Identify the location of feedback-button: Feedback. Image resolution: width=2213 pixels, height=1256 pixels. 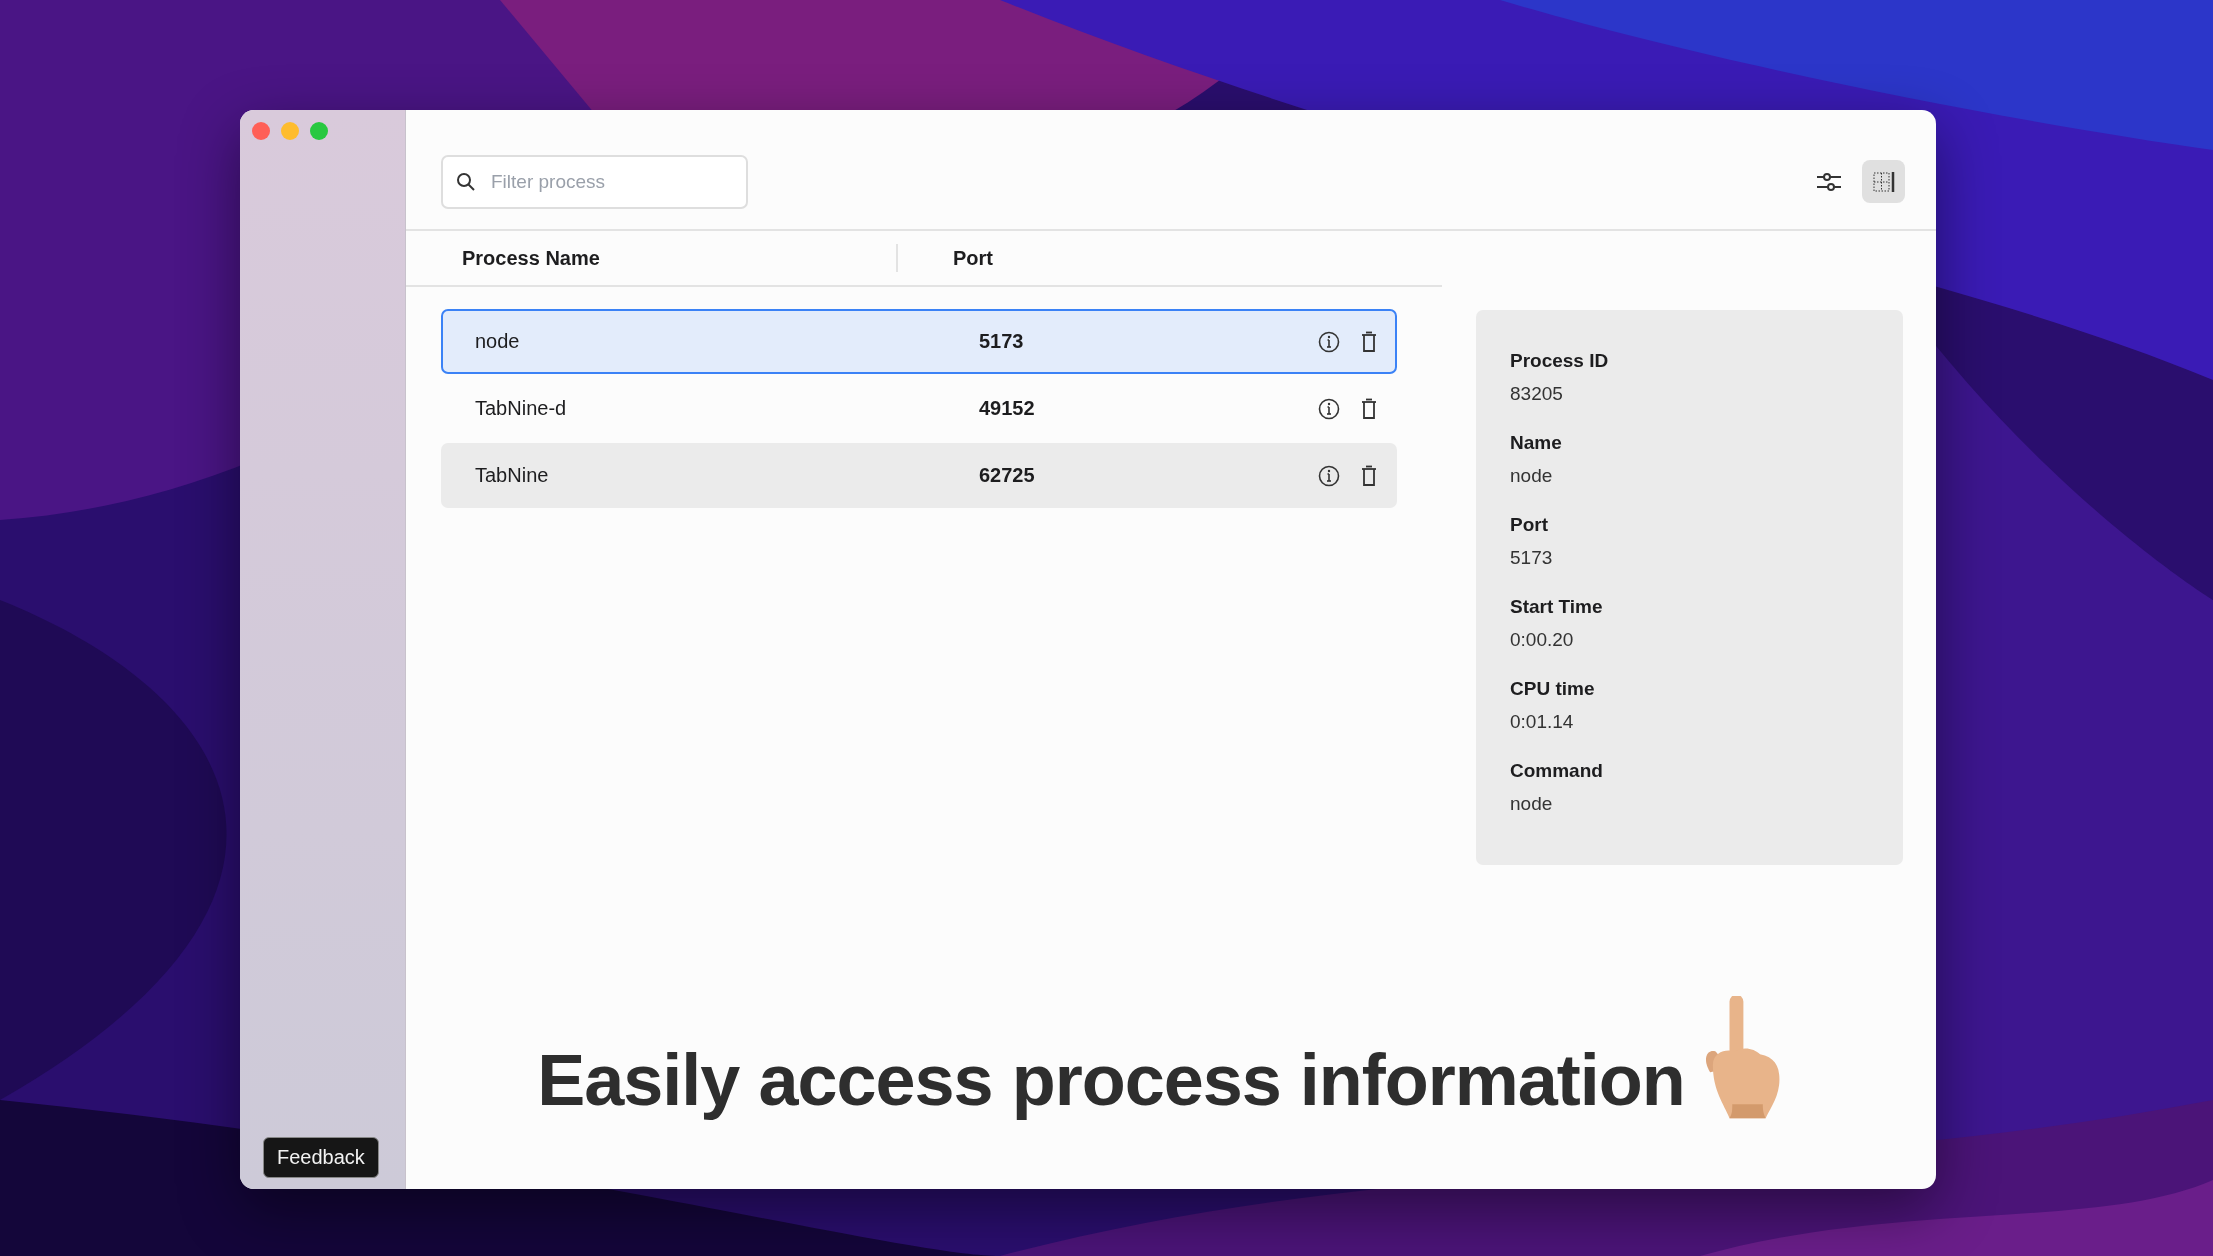
(321, 1157).